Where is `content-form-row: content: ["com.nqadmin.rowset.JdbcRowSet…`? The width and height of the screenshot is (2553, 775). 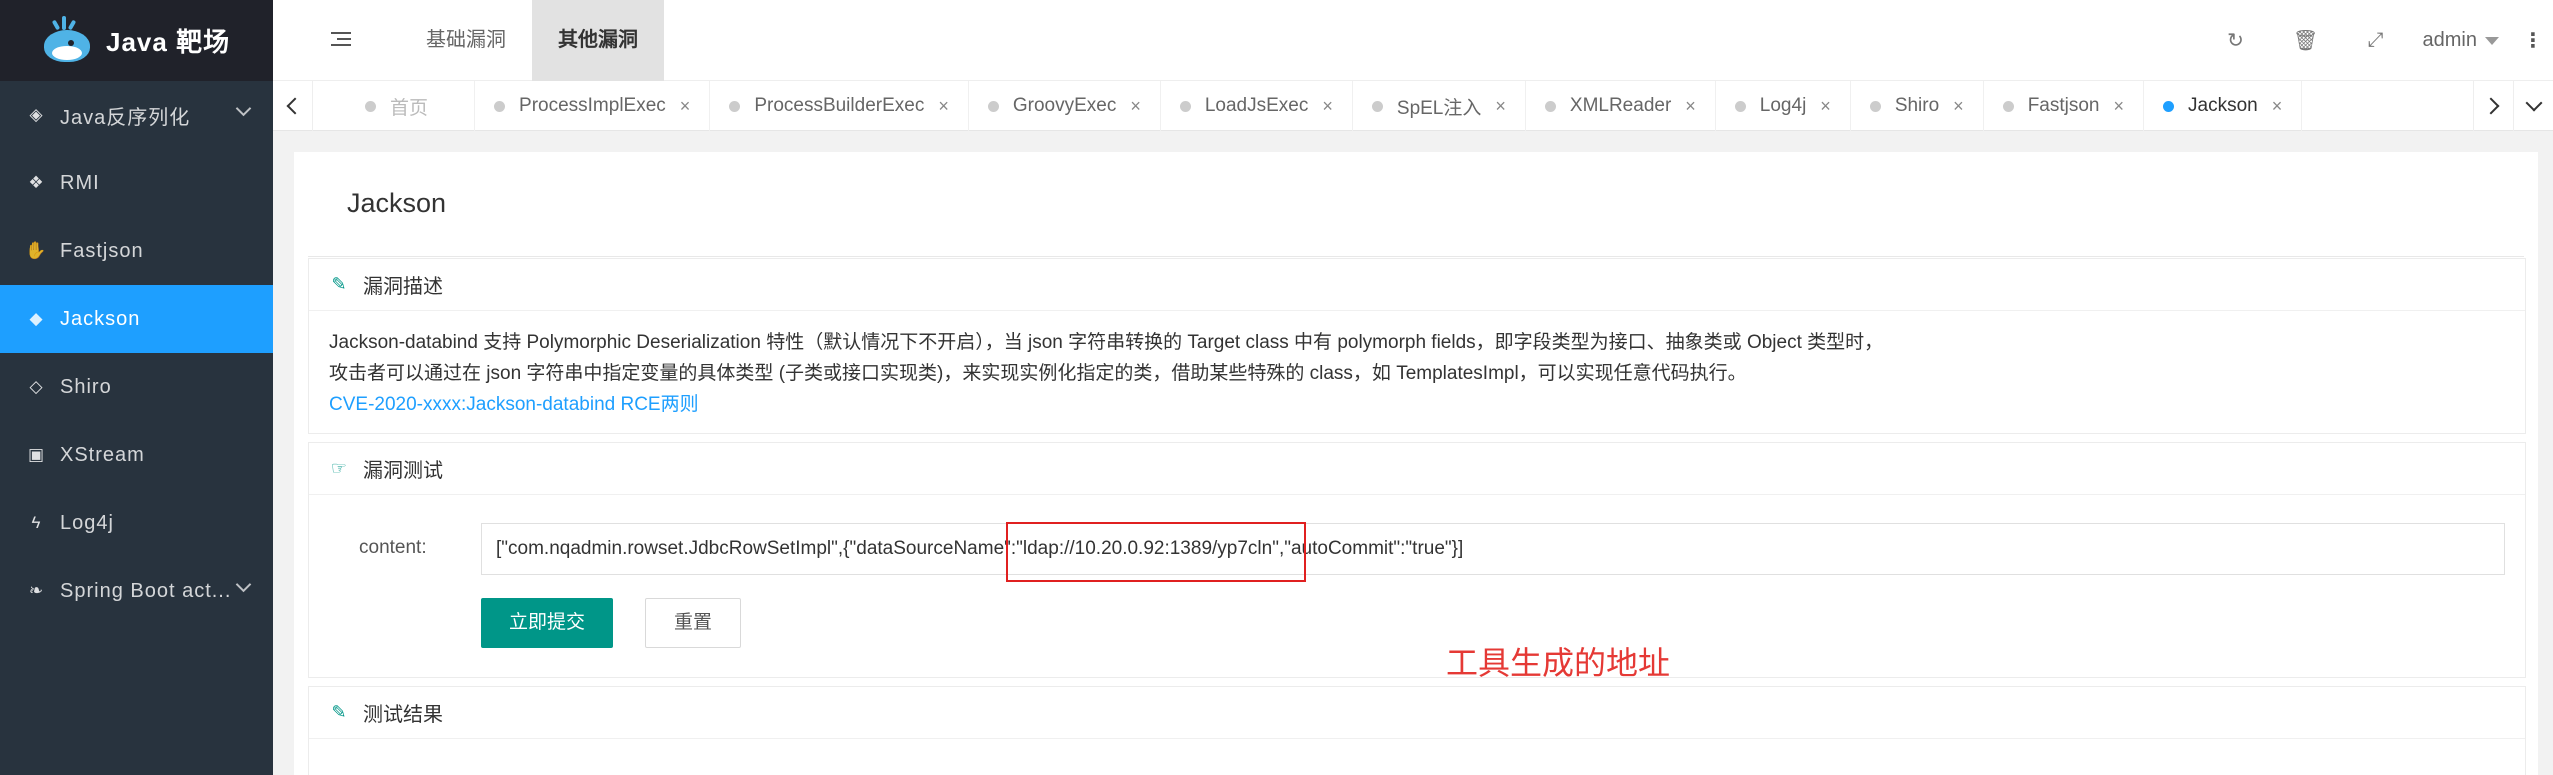 content-form-row: content: ["com.nqadmin.rowset.JdbcRowSet… is located at coordinates (1417, 549).